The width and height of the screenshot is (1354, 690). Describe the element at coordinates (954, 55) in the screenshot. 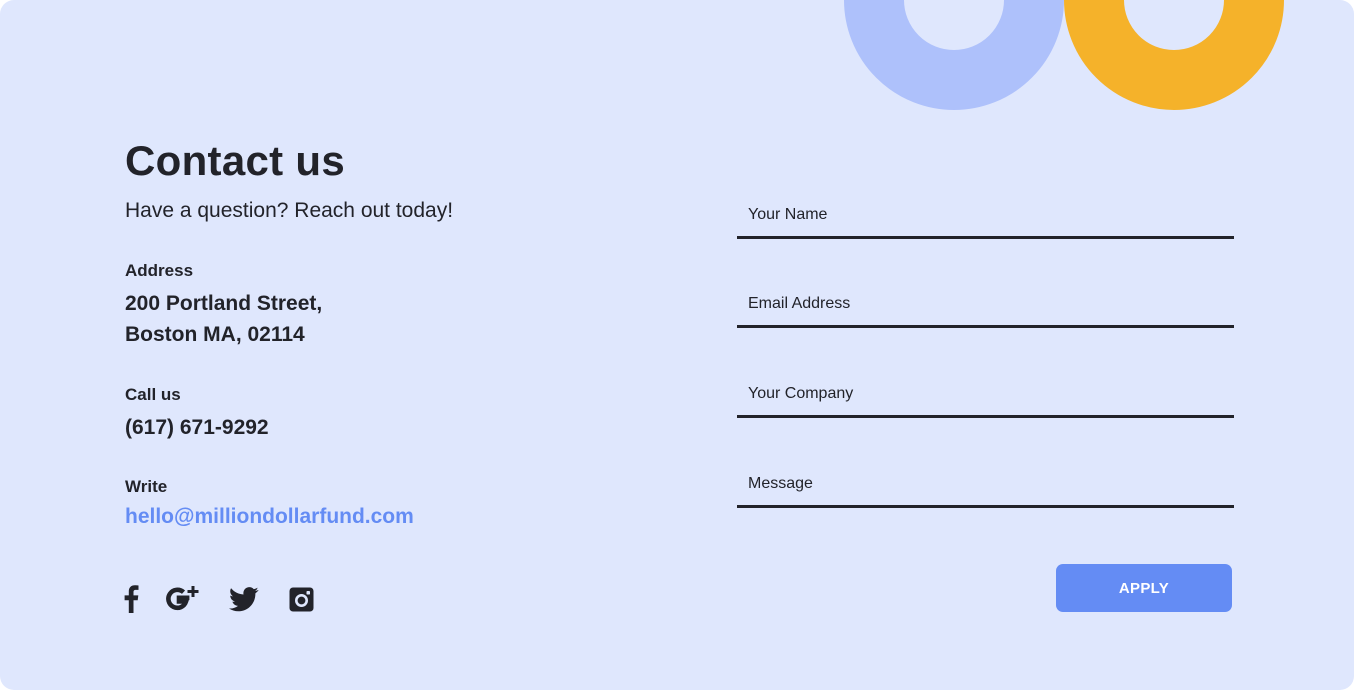

I see `blue-ring-shape` at that location.